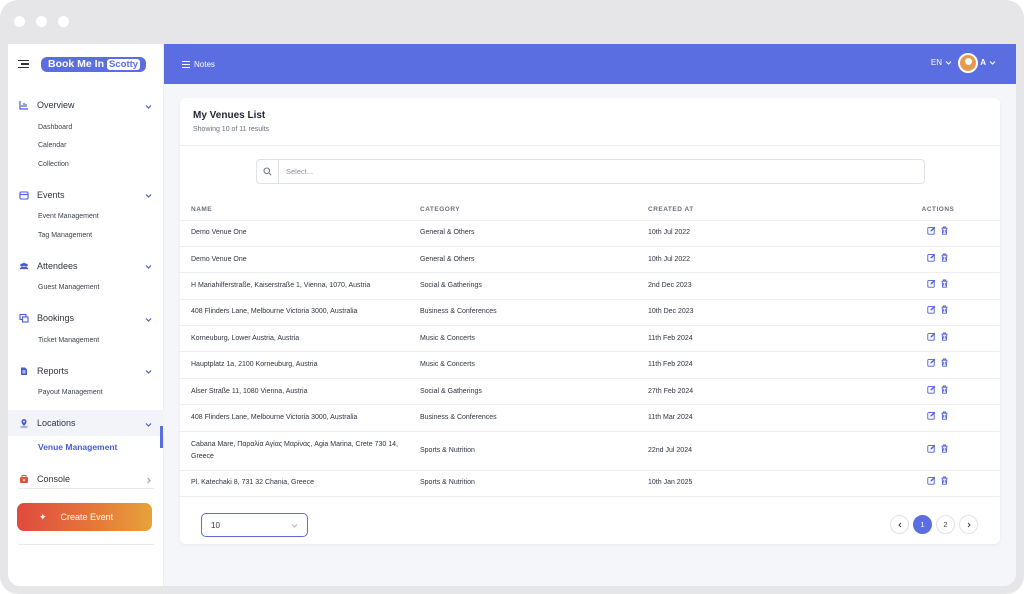 The width and height of the screenshot is (1024, 594). What do you see at coordinates (53, 370) in the screenshot?
I see `section-label: Reports` at bounding box center [53, 370].